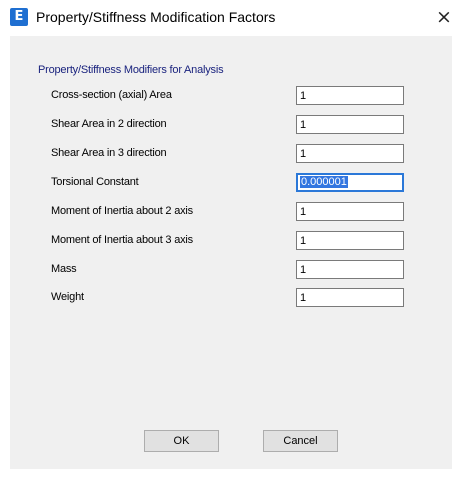 The image size is (462, 487). What do you see at coordinates (350, 153) in the screenshot?
I see `shear-area-3-field` at bounding box center [350, 153].